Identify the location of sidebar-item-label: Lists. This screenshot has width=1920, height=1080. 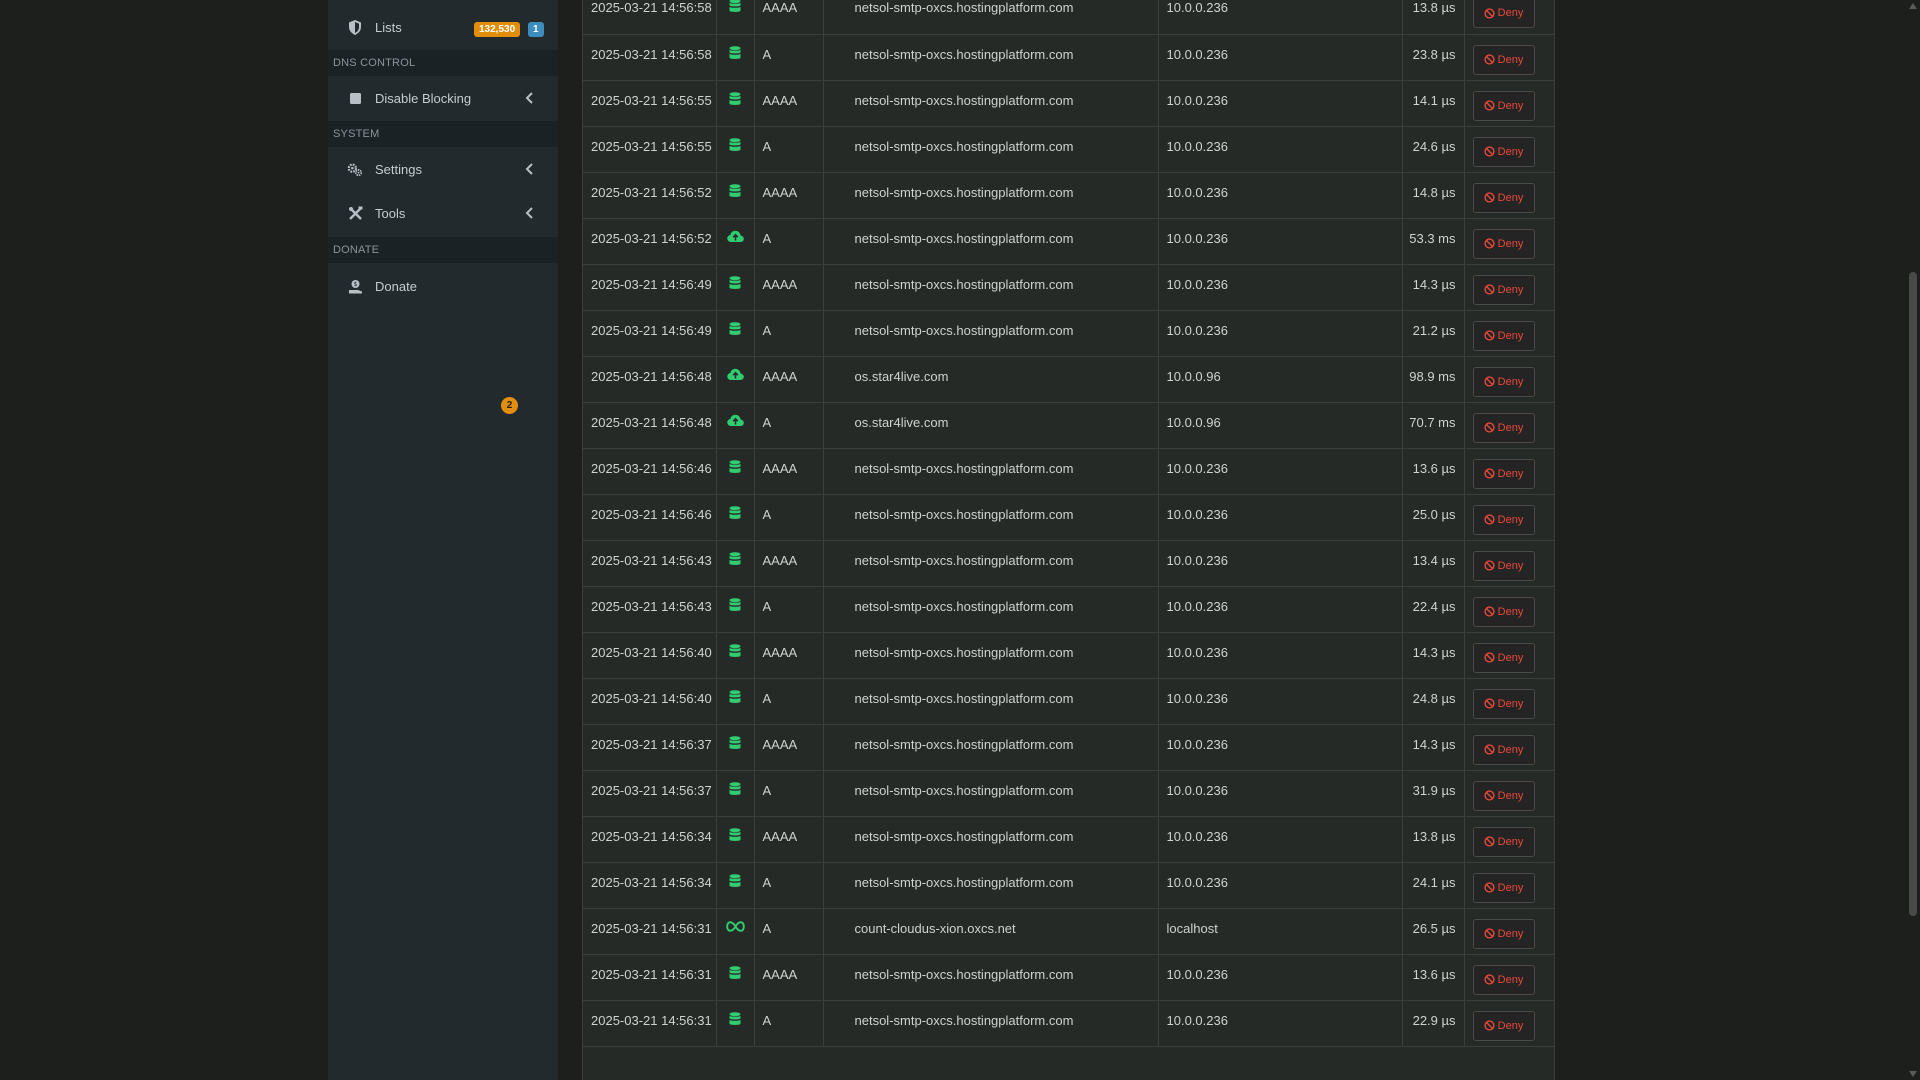
(388, 27).